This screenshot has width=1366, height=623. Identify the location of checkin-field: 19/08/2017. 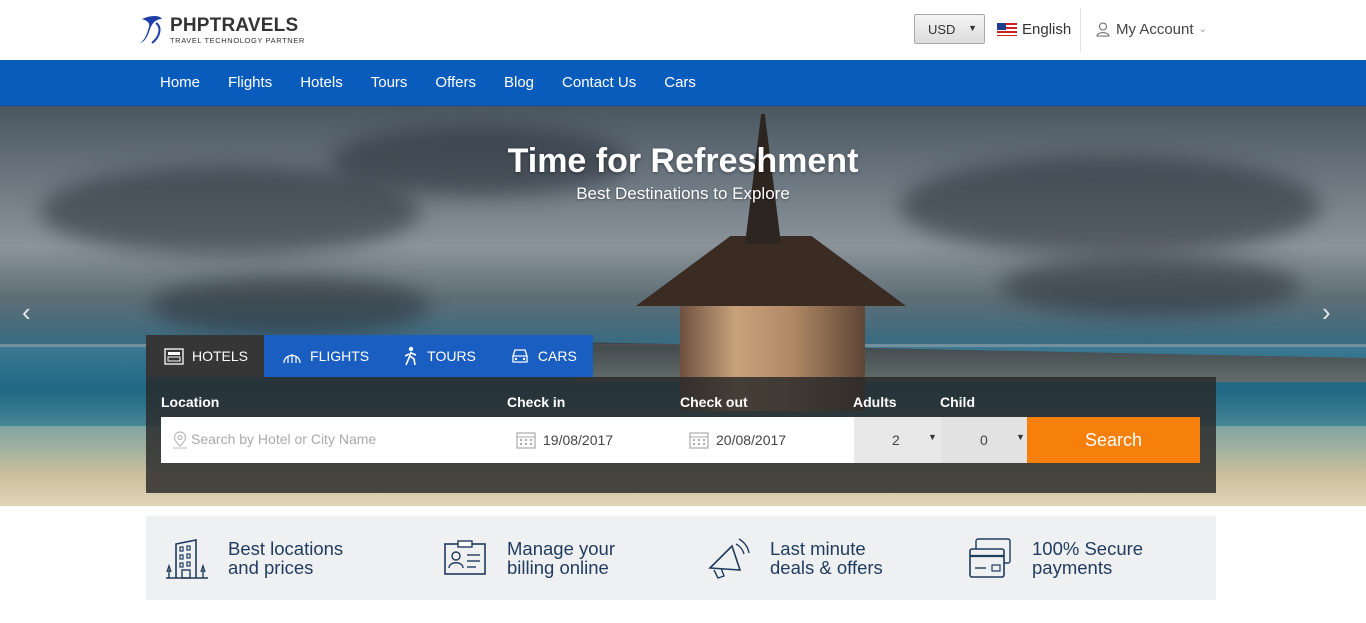
(564, 440).